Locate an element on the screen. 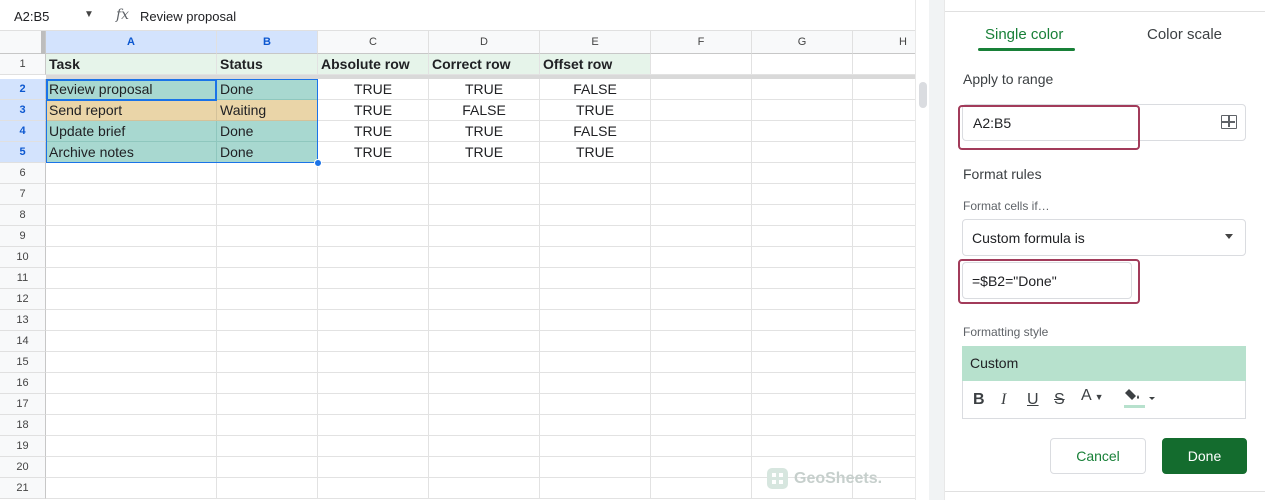 Image resolution: width=1280 pixels, height=500 pixels. underline-button: U is located at coordinates (1033, 400).